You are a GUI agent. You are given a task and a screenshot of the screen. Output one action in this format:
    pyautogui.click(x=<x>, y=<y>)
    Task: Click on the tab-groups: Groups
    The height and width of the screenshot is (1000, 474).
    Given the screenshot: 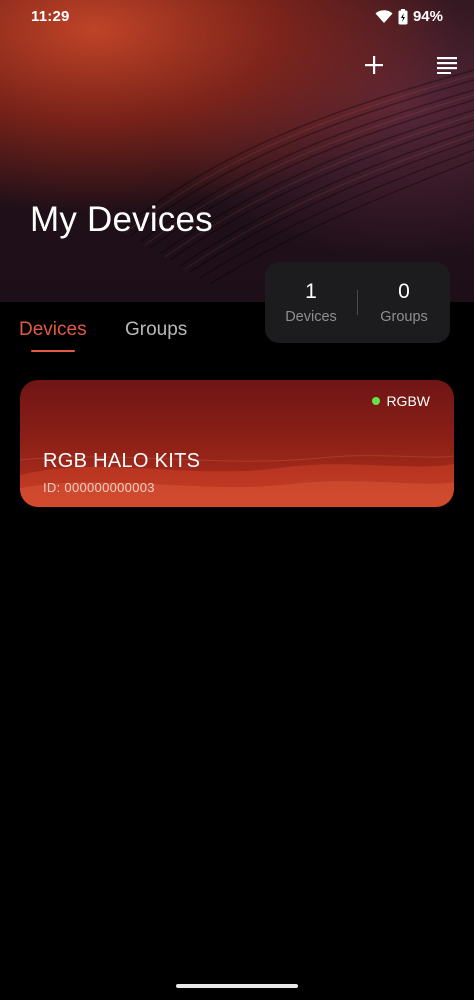 What is the action you would take?
    pyautogui.click(x=156, y=330)
    